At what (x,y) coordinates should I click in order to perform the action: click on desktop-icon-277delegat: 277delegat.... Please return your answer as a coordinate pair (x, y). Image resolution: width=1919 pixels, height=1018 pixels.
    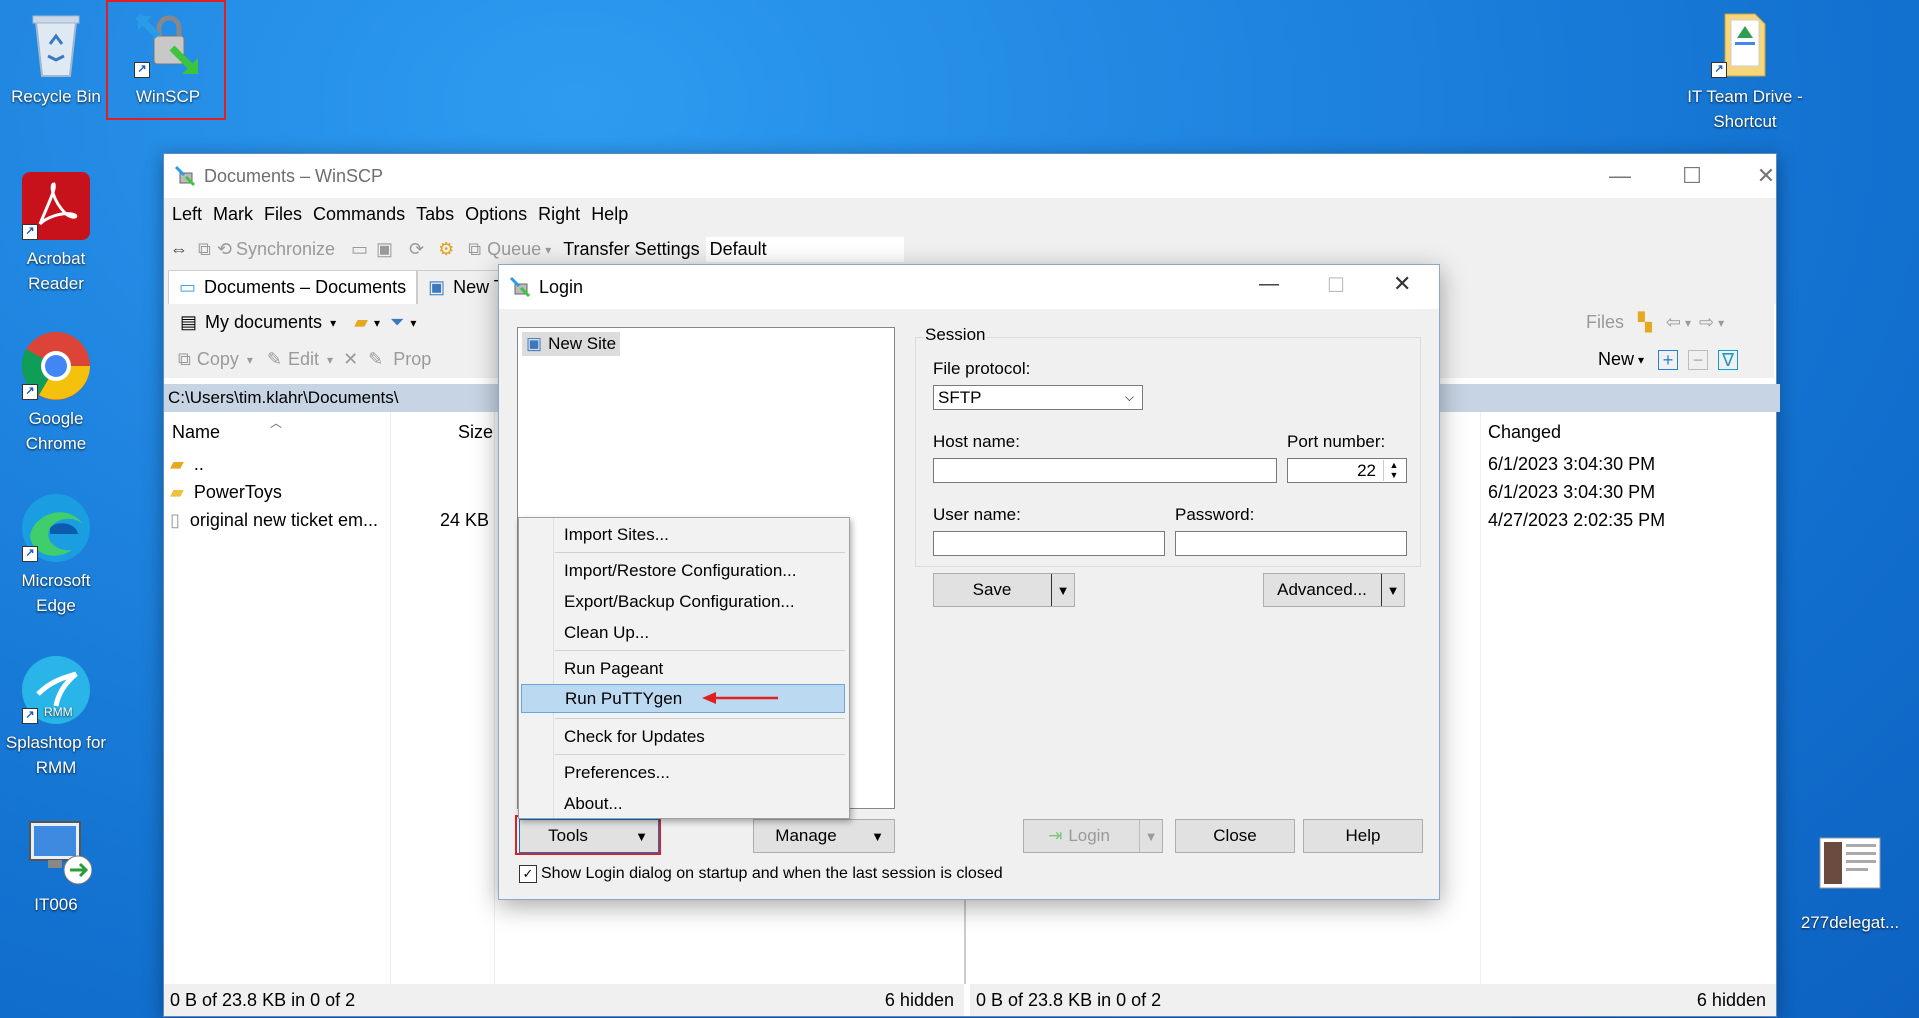
    Looking at the image, I should click on (1850, 884).